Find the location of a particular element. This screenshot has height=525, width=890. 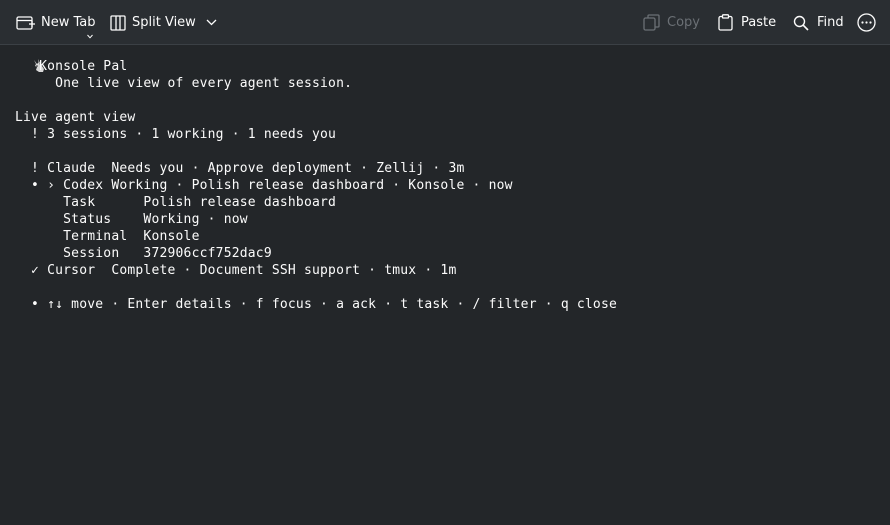

toolbar: New Tab Split View Copy Paste Find is located at coordinates (445, 22).